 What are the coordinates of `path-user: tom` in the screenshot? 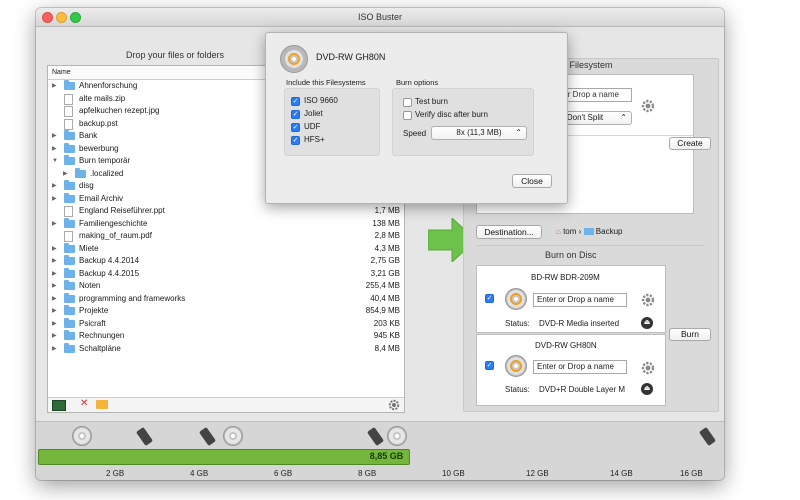 It's located at (570, 231).